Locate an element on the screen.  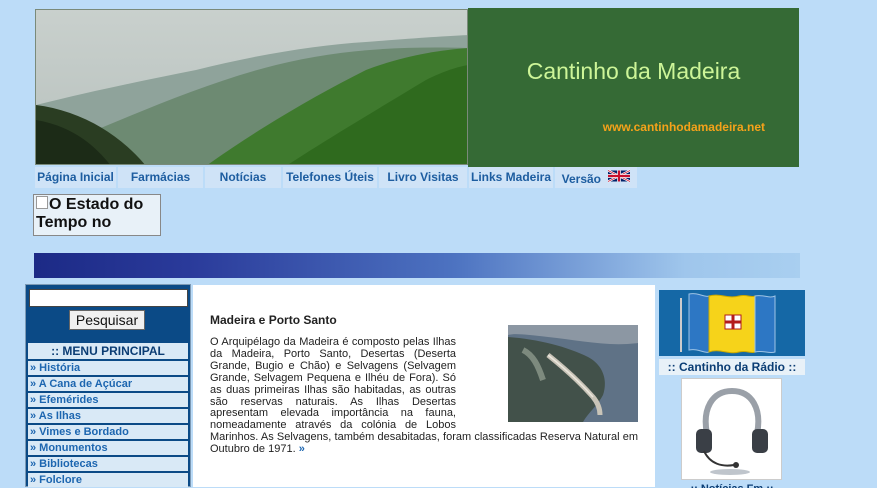
nav-guestbook: Livro Visitas is located at coordinates (424, 177).